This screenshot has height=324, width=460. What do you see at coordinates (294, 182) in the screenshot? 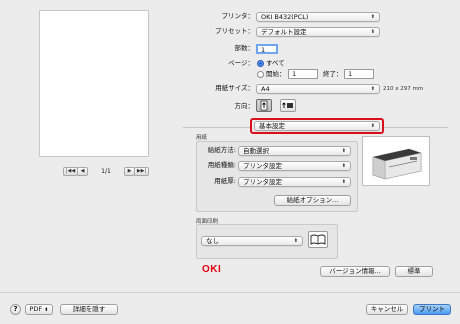
I see `paper-weight-select: プリンタ設定 ⬍` at bounding box center [294, 182].